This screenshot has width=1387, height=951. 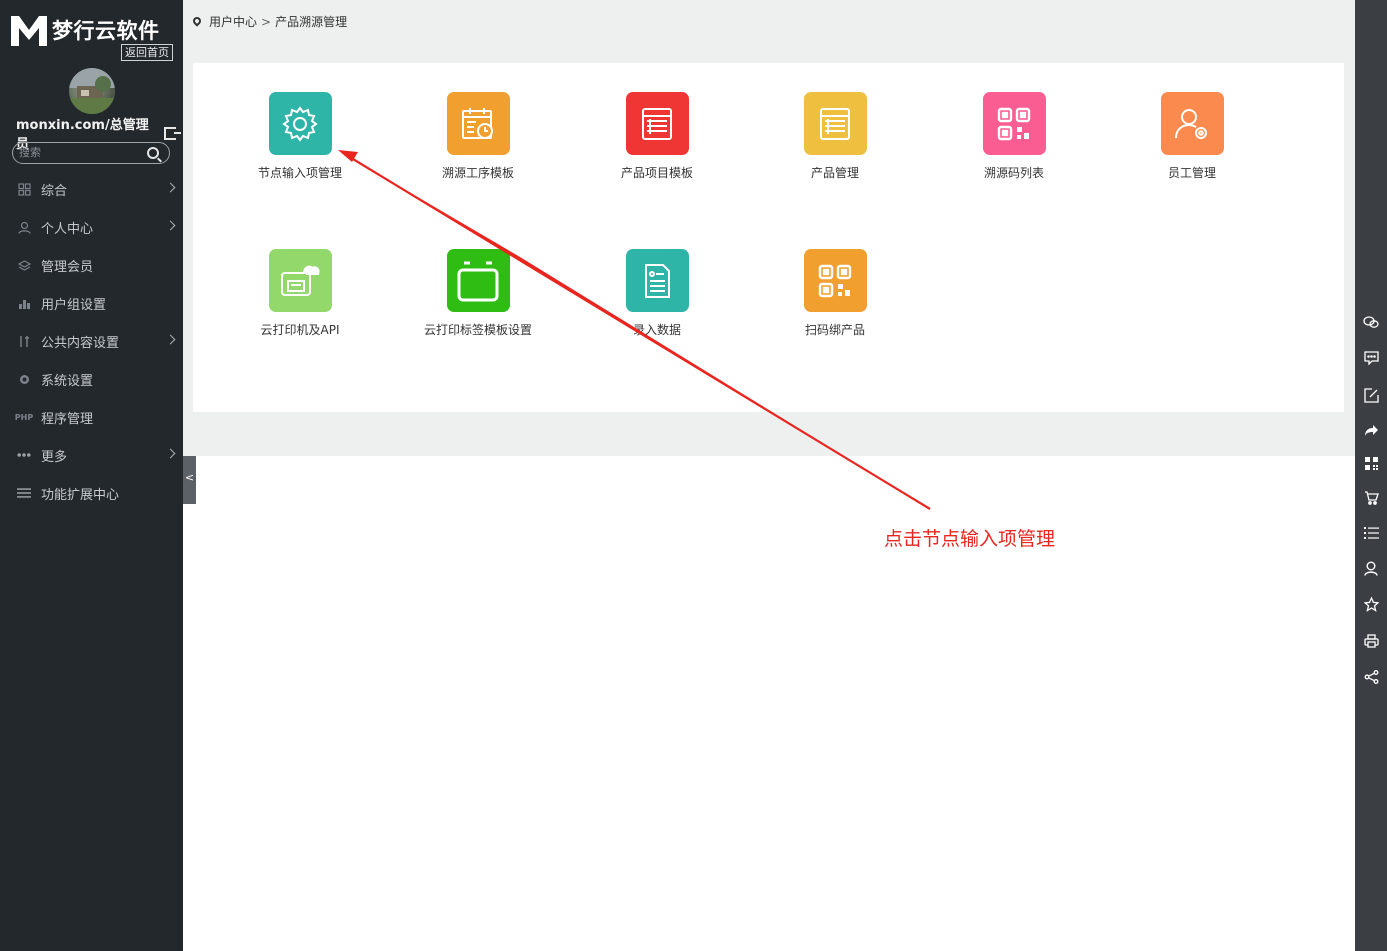 What do you see at coordinates (478, 280) in the screenshot?
I see `window-icon` at bounding box center [478, 280].